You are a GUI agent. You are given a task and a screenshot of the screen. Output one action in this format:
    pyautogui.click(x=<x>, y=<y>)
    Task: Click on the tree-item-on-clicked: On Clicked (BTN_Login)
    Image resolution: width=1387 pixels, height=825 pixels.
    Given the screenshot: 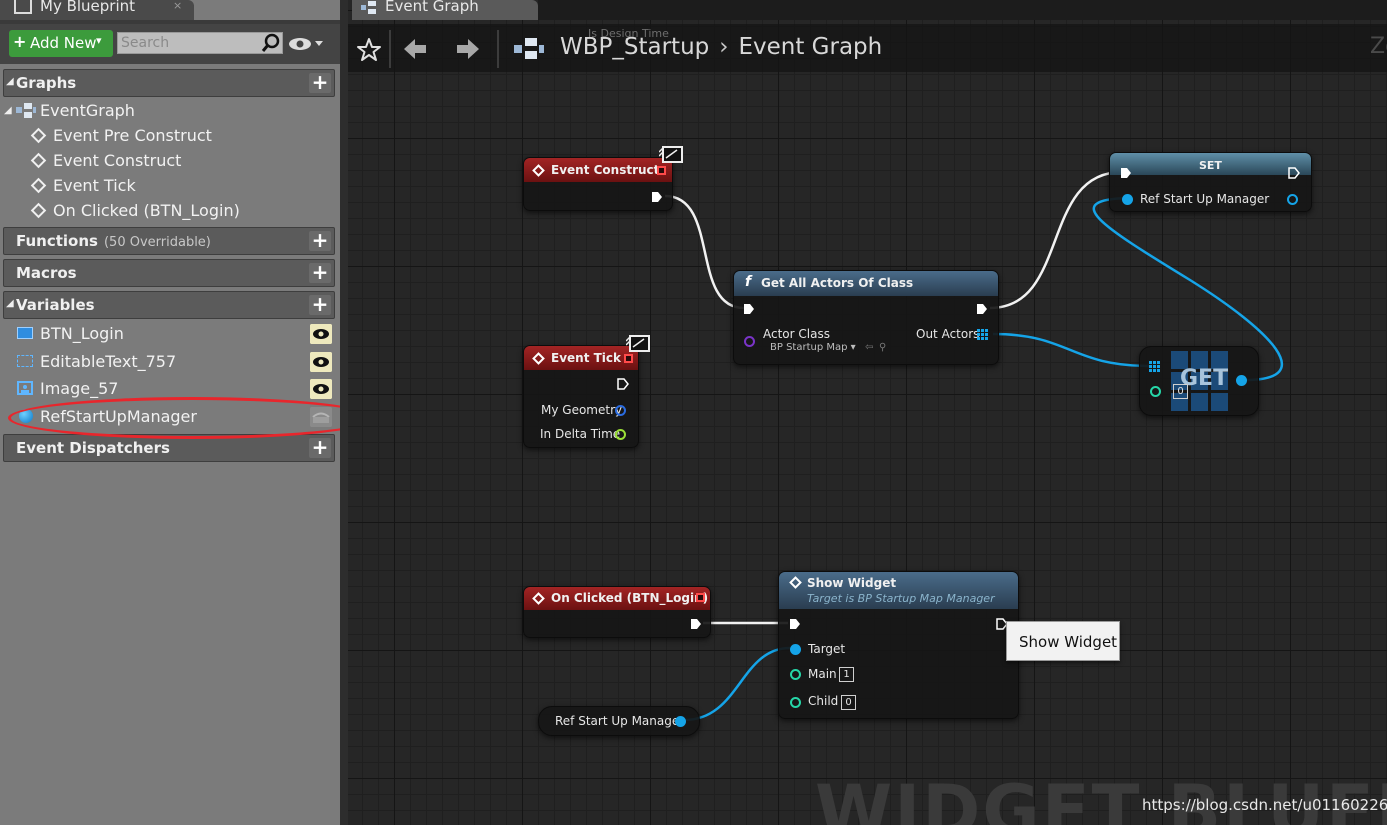 What is the action you would take?
    pyautogui.click(x=155, y=212)
    